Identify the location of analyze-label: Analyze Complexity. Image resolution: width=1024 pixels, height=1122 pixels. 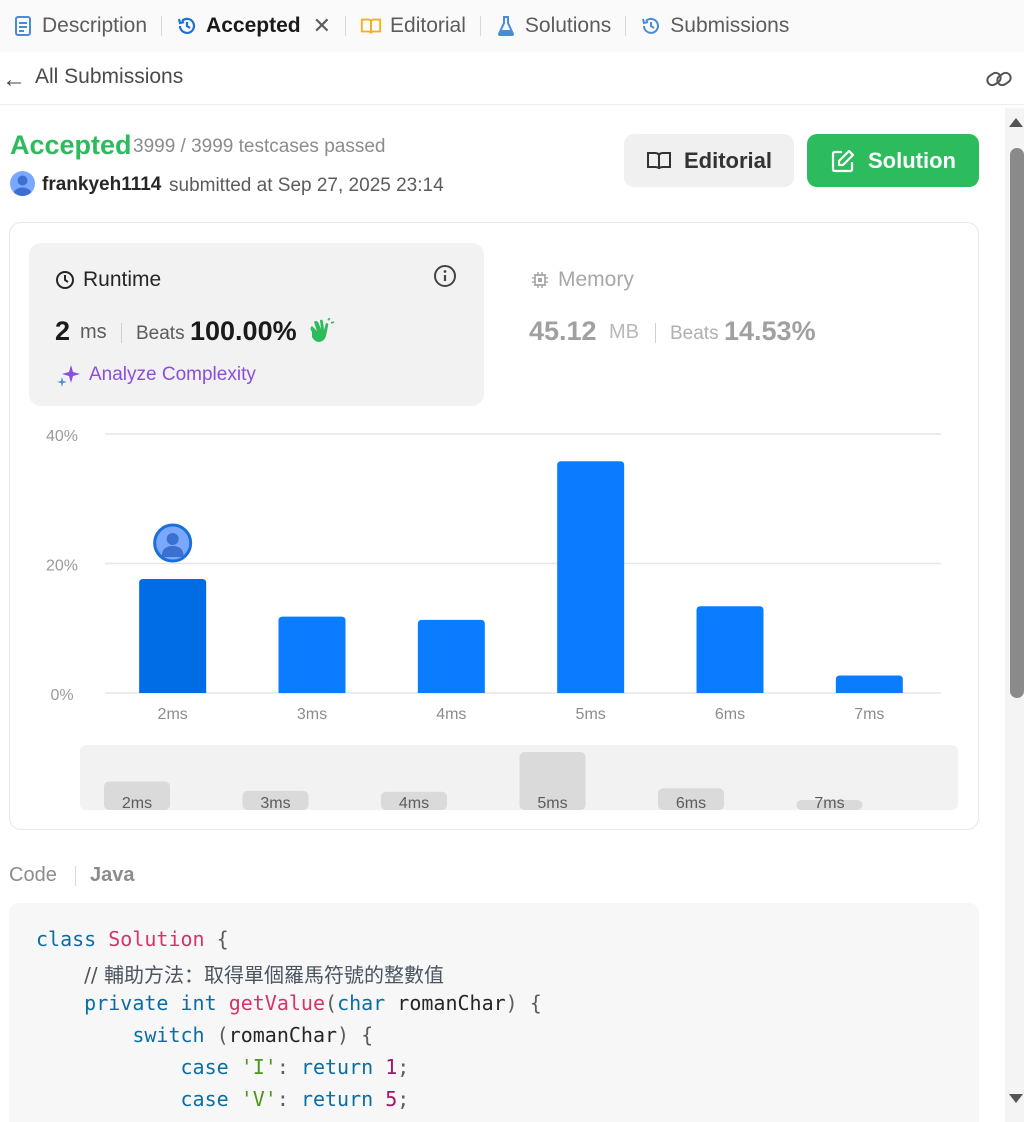
(172, 374).